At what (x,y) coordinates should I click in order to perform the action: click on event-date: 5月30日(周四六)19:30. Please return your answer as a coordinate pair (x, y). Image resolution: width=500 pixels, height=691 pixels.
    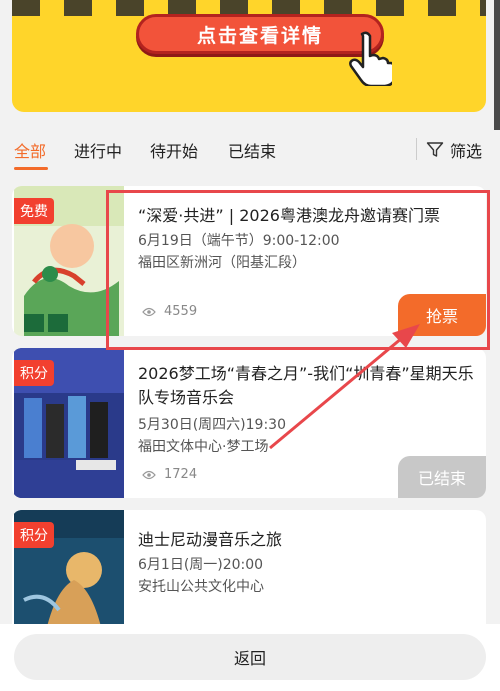
    Looking at the image, I should click on (212, 425).